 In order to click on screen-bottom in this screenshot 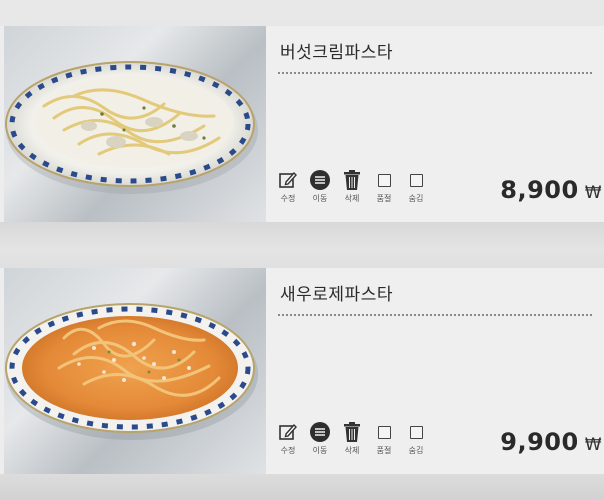, I will do `click(302, 487)`.